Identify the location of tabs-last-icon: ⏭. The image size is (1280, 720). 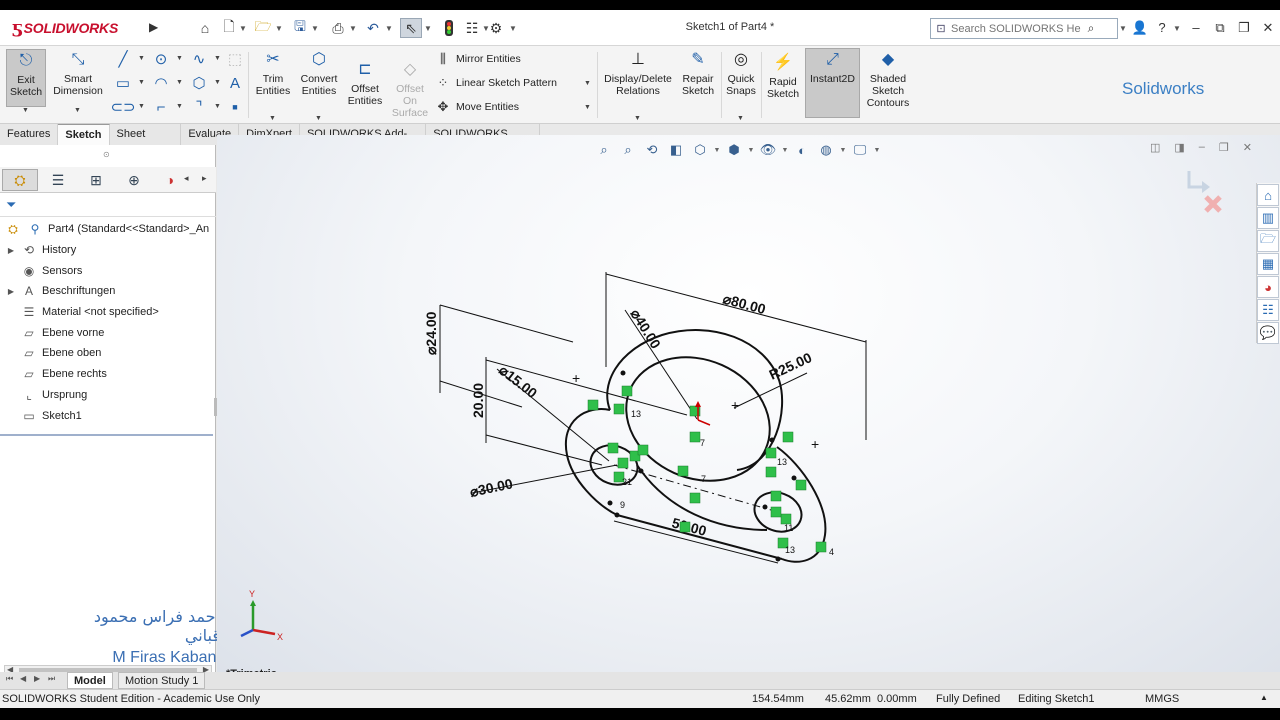
(51, 679).